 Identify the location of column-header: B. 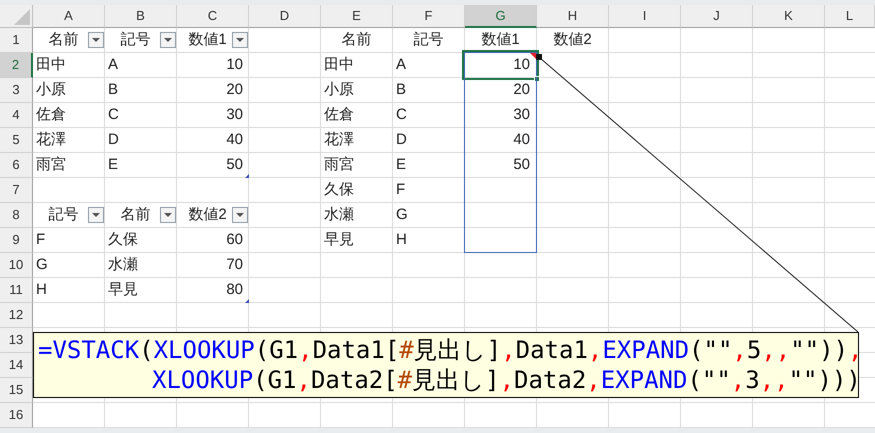
(141, 16).